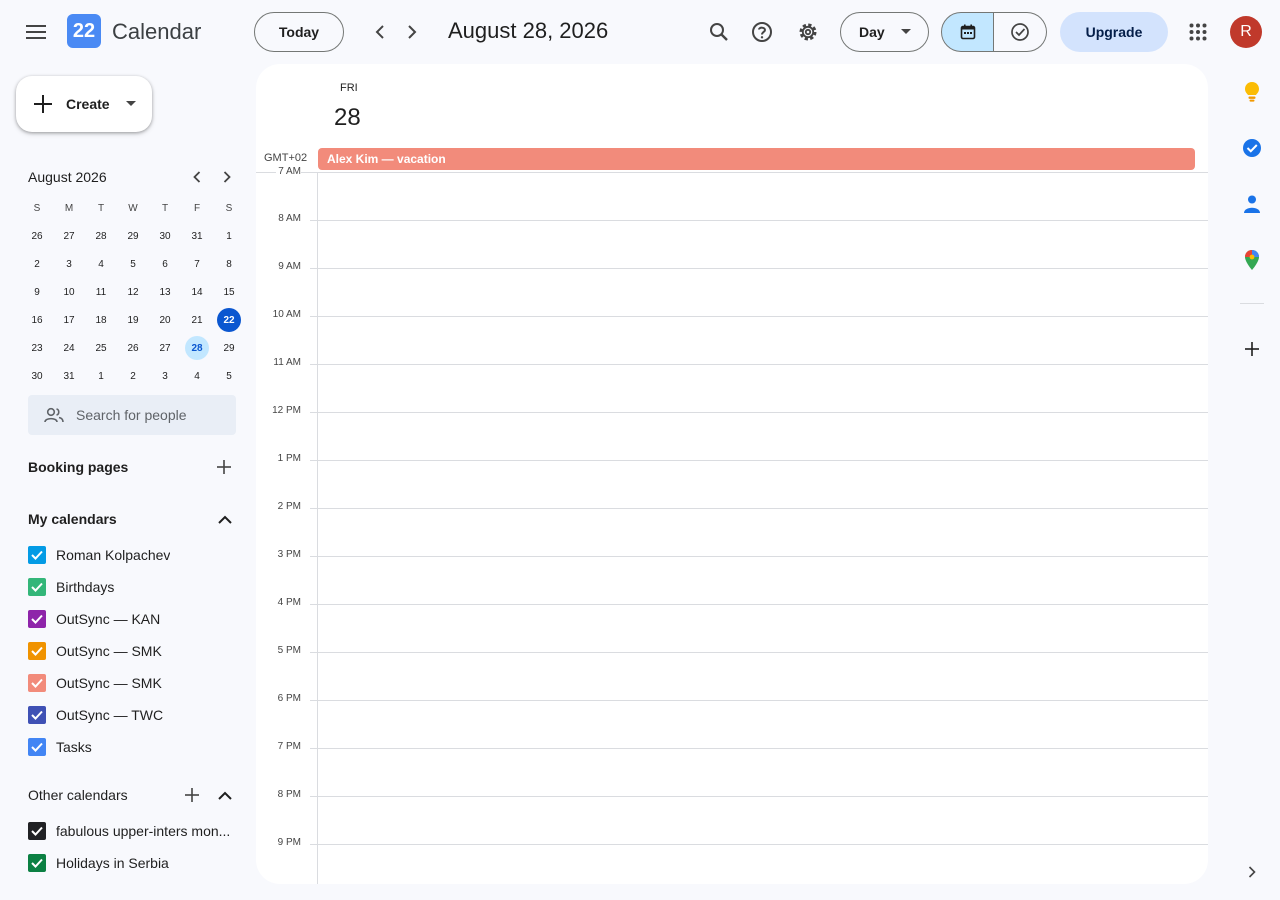 The height and width of the screenshot is (900, 1280). Describe the element at coordinates (37, 320) in the screenshot. I see `mini-calendar-day: 16` at that location.